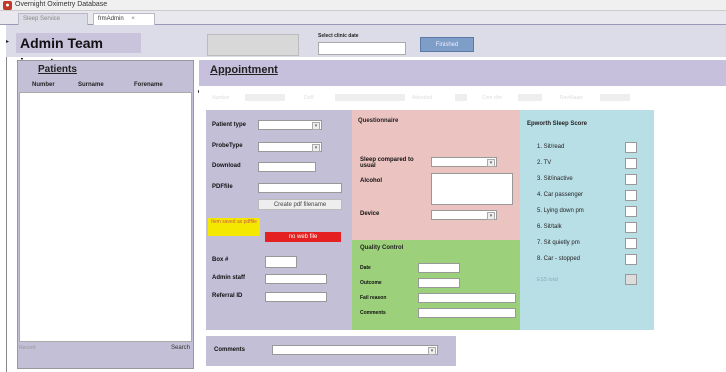  What do you see at coordinates (133, 19) in the screenshot?
I see `close-icon: ×` at bounding box center [133, 19].